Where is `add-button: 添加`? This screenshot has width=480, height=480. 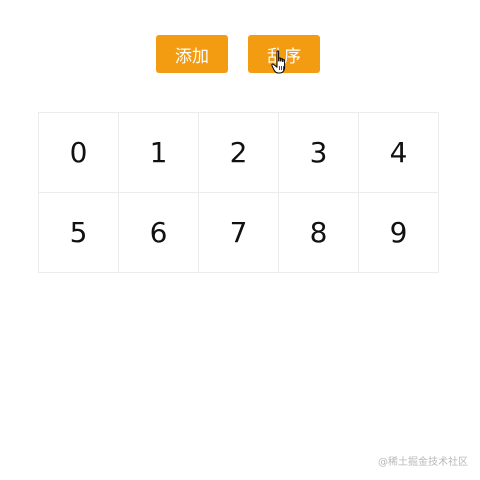
add-button: 添加 is located at coordinates (192, 54).